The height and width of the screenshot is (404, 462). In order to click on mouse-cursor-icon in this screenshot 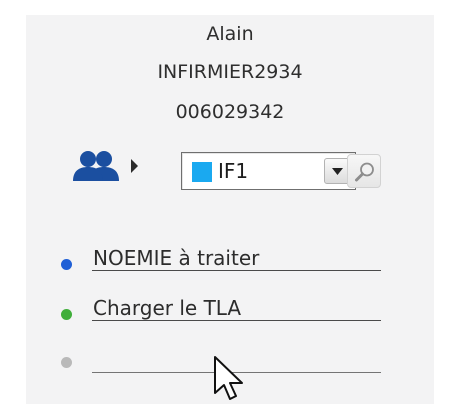, I will do `click(228, 378)`.